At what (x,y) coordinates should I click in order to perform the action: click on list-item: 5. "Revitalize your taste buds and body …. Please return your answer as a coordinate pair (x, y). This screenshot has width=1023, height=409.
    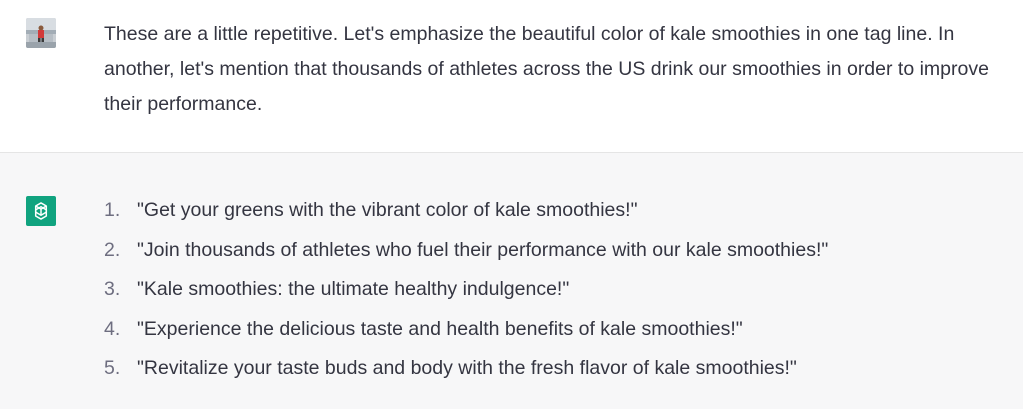
    Looking at the image, I should click on (466, 369).